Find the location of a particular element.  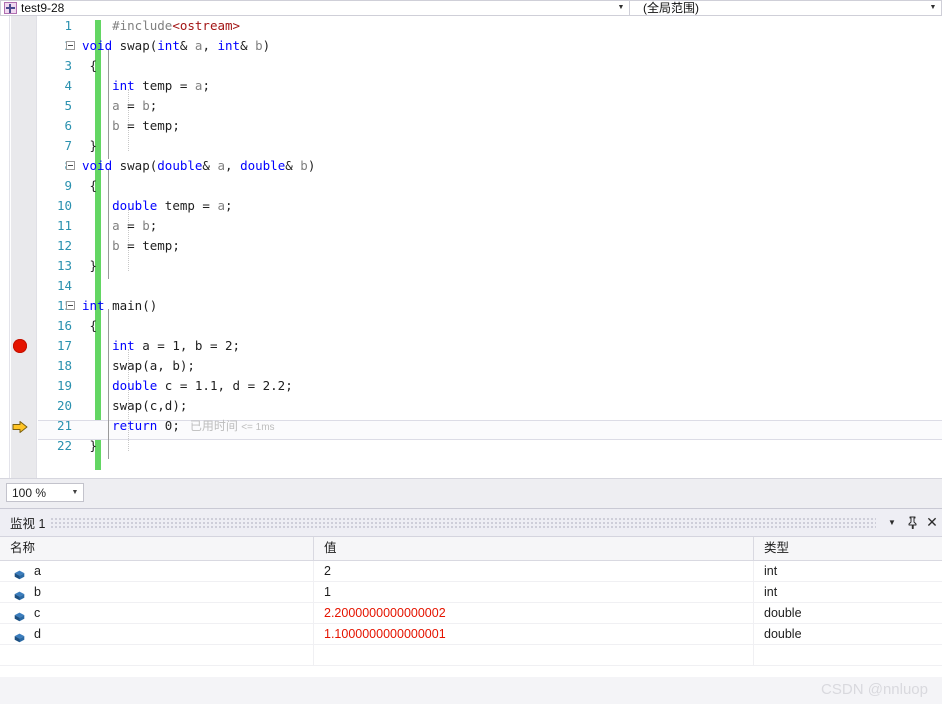

code-text: int main() is located at coordinates (119, 306).